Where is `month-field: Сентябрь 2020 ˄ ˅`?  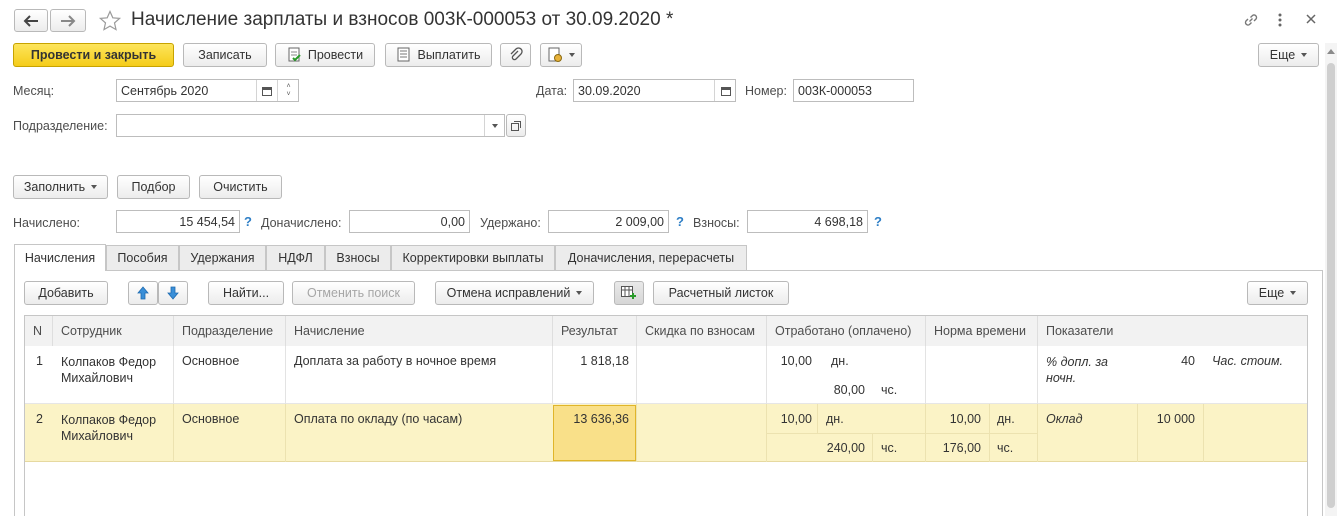
month-field: Сентябрь 2020 ˄ ˅ is located at coordinates (207, 90).